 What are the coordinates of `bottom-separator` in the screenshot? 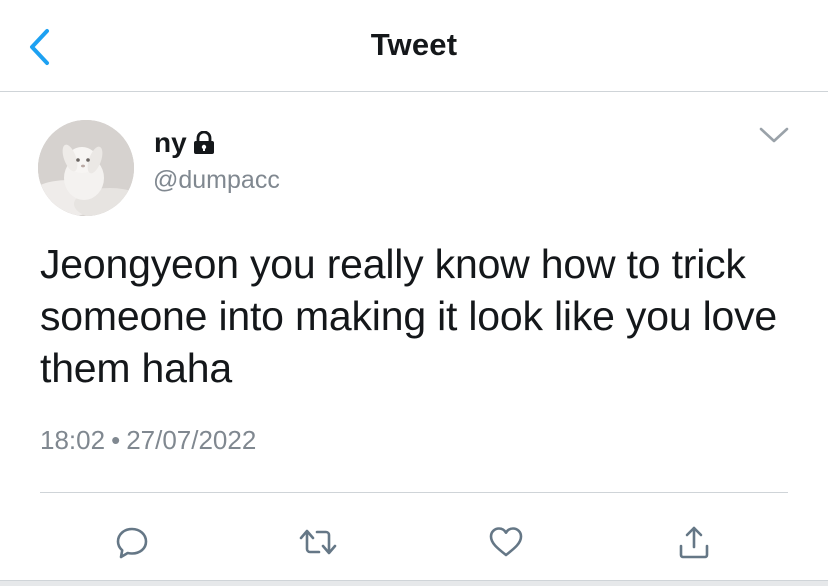 It's located at (414, 583).